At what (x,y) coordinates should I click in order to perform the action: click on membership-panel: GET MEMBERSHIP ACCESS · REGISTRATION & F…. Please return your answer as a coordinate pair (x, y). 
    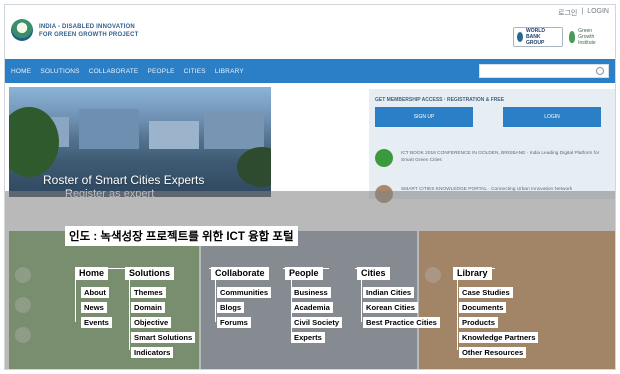
    Looking at the image, I should click on (492, 146).